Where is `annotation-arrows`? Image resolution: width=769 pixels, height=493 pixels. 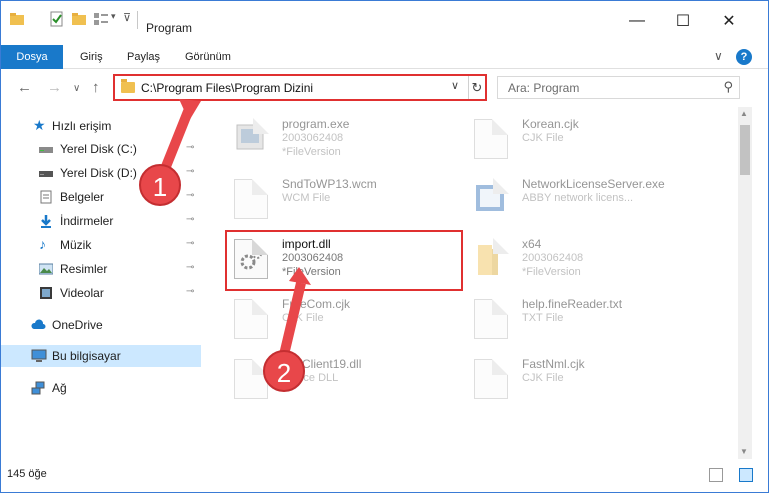 annotation-arrows is located at coordinates (234, 230).